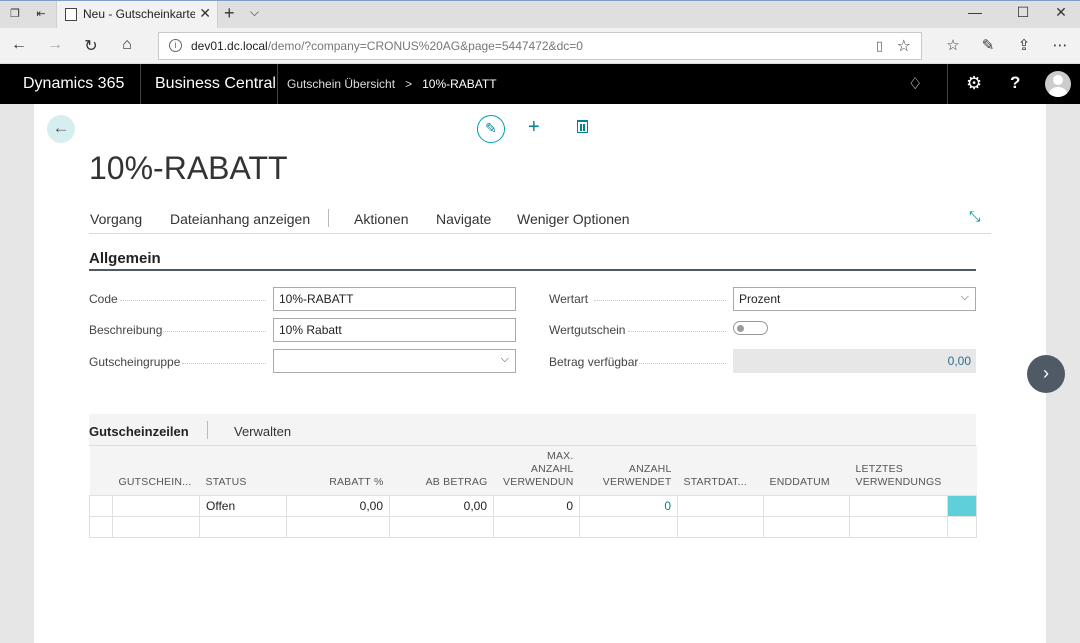 The image size is (1080, 643). Describe the element at coordinates (70, 84) in the screenshot. I see `dynamics-365-link: Dynamics 365` at that location.